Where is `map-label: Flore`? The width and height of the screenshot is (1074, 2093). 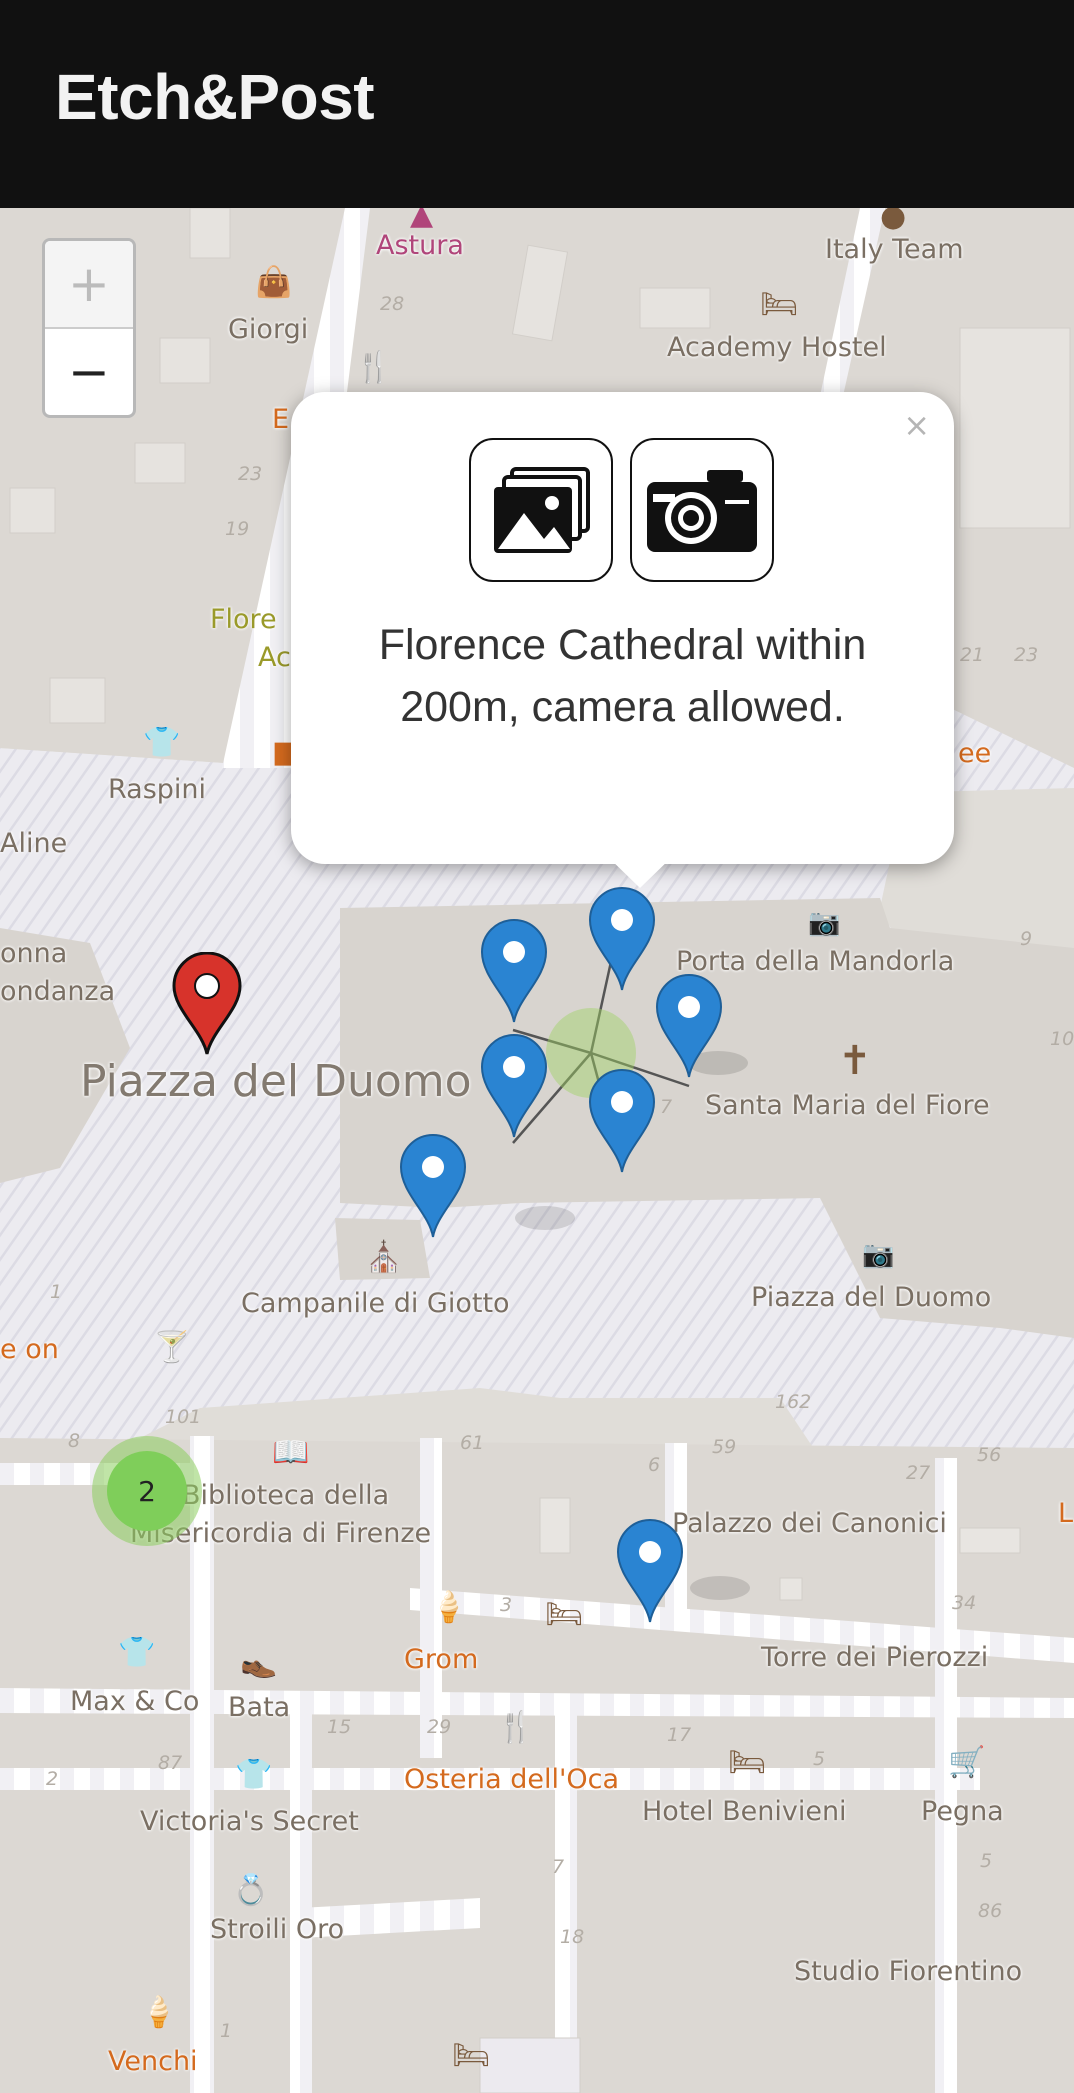 map-label: Flore is located at coordinates (243, 619).